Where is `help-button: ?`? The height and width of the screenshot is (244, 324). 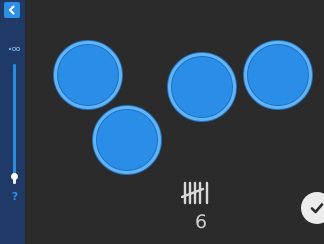 help-button: ? is located at coordinates (15, 196).